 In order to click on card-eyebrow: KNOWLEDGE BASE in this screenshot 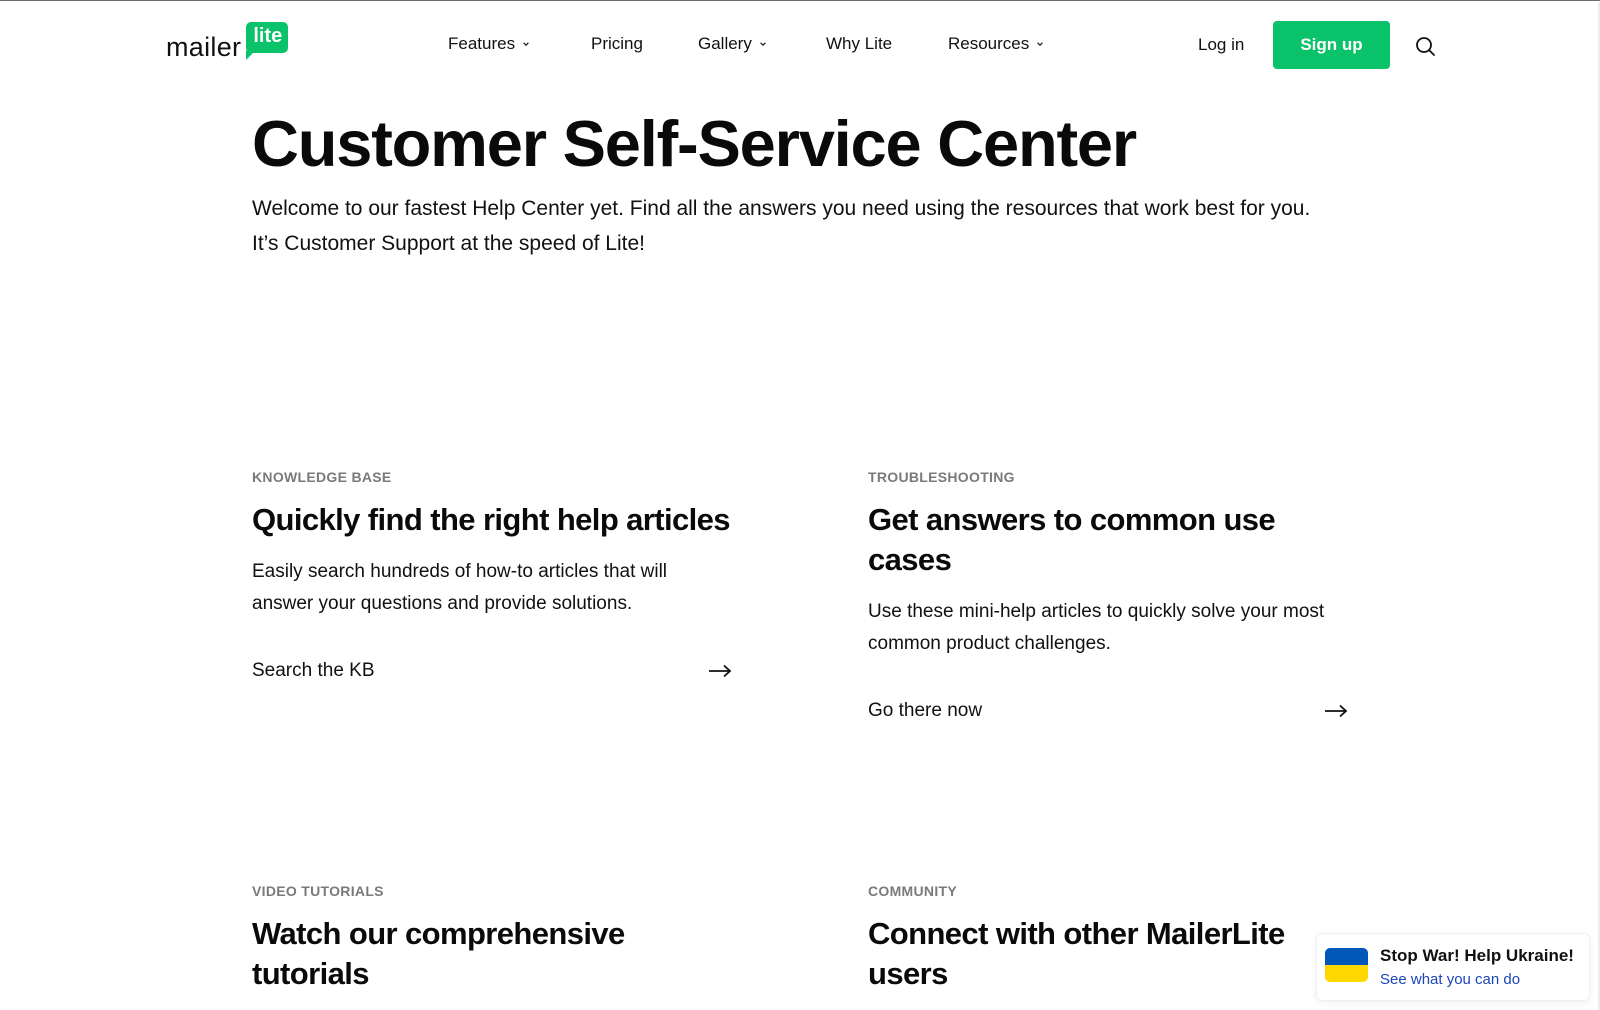, I will do `click(322, 477)`.